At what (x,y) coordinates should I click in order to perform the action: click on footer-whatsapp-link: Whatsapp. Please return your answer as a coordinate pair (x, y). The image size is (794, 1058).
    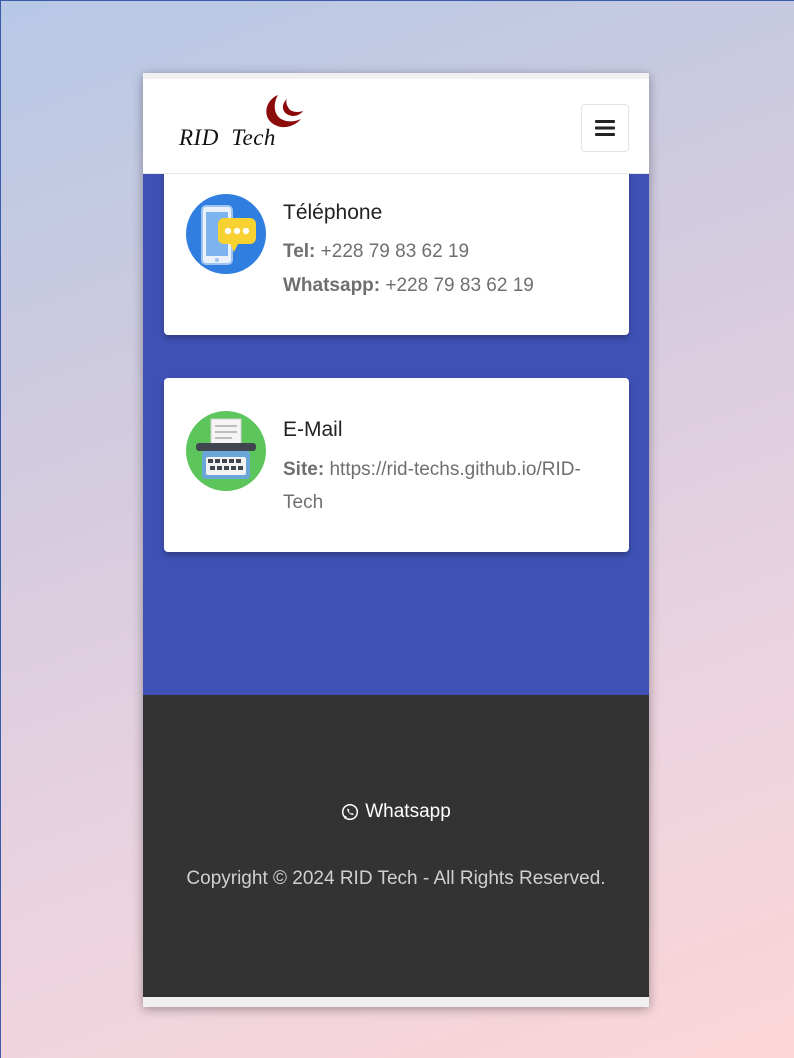
    Looking at the image, I should click on (396, 812).